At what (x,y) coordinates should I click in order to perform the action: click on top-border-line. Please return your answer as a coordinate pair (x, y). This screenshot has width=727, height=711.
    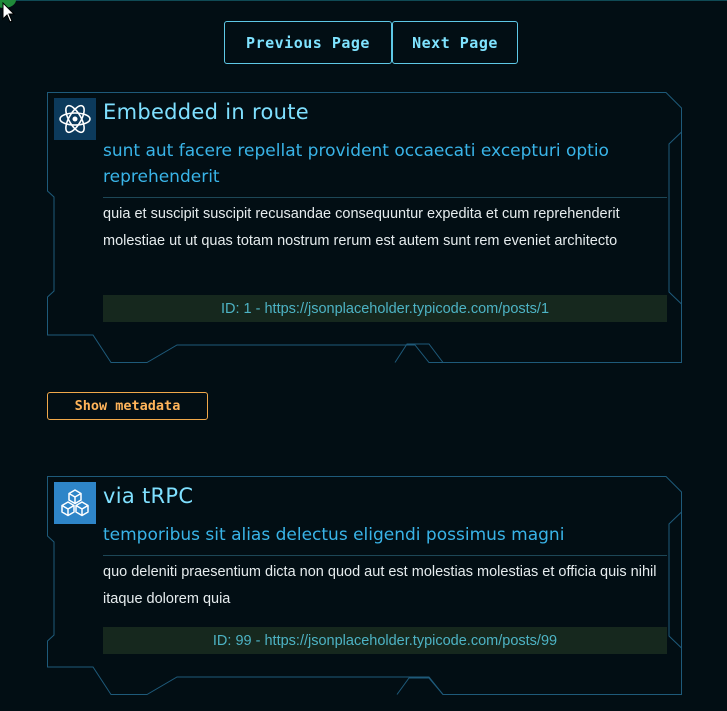
    Looking at the image, I should click on (363, 0).